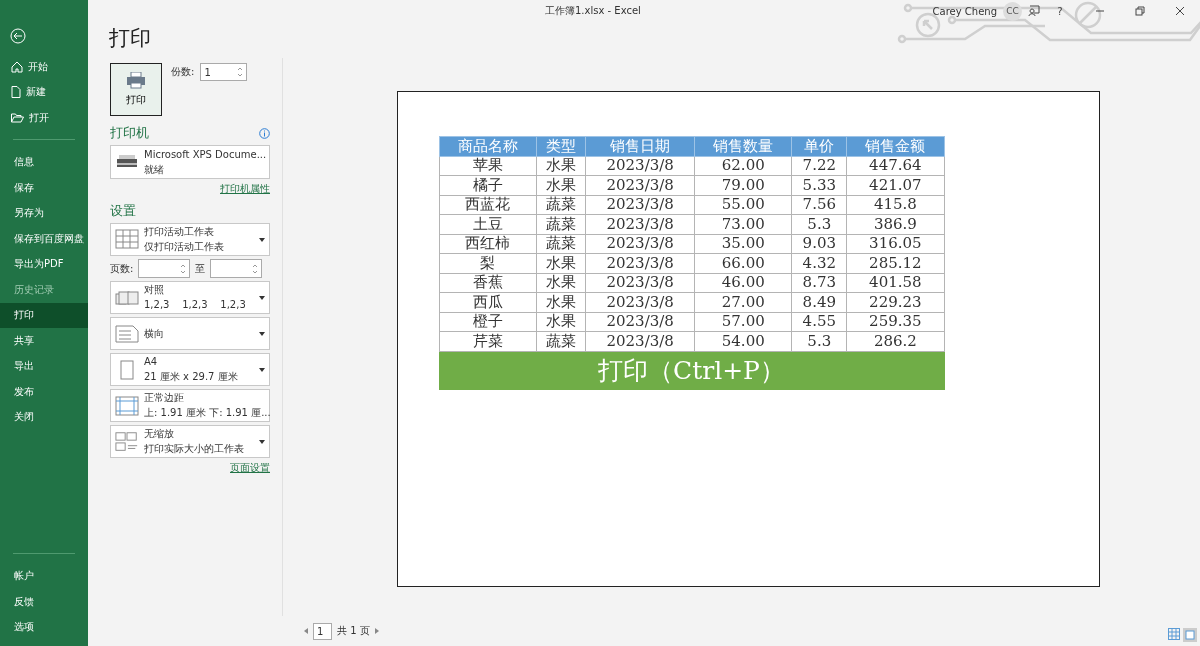 Image resolution: width=1200 pixels, height=646 pixels. Describe the element at coordinates (44, 576) in the screenshot. I see `sidebar-item: 帐户` at that location.